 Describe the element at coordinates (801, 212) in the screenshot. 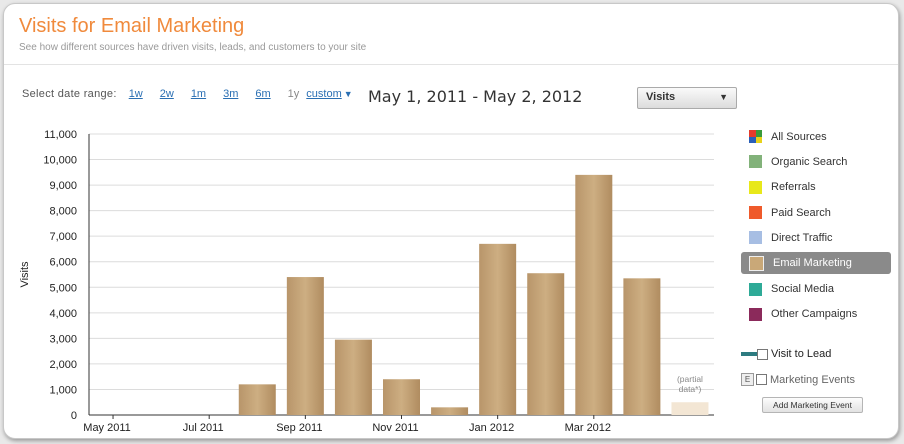

I see `legend-label: Paid Search` at that location.